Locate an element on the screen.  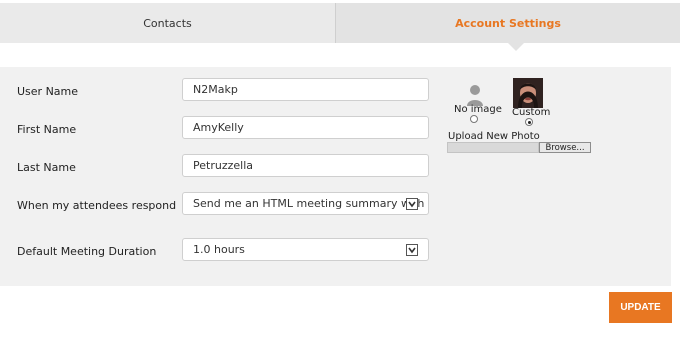
tab-account-settings-label: Account Settings is located at coordinates (508, 23).